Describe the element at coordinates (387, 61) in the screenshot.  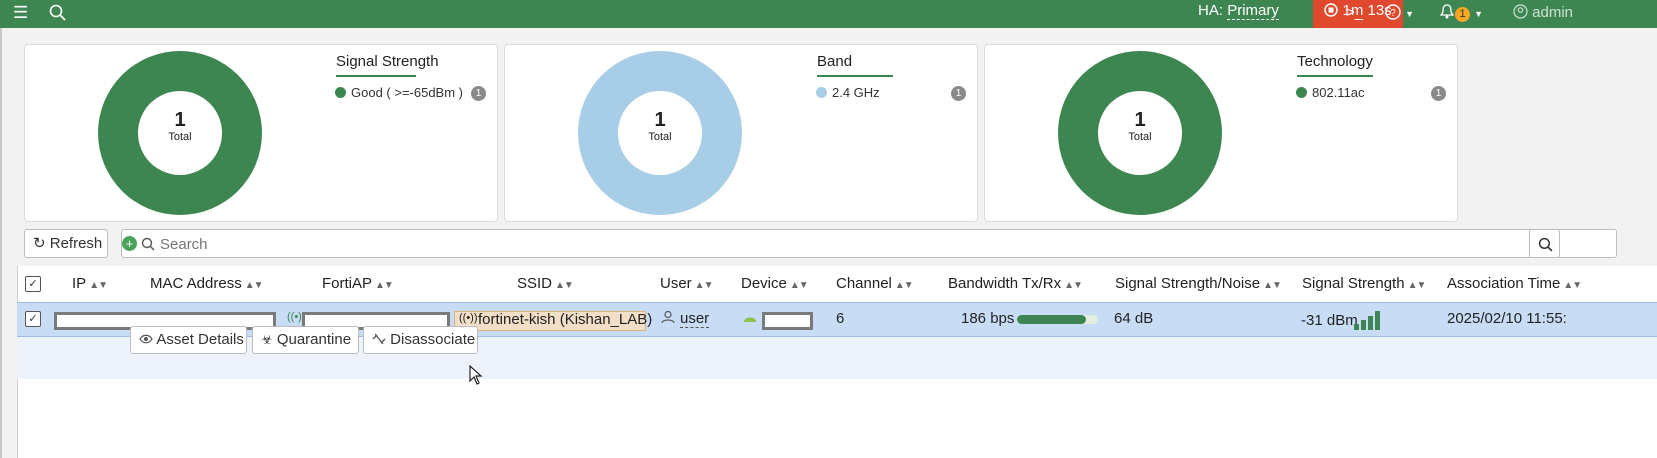
I see `card-title: Signal Strength` at that location.